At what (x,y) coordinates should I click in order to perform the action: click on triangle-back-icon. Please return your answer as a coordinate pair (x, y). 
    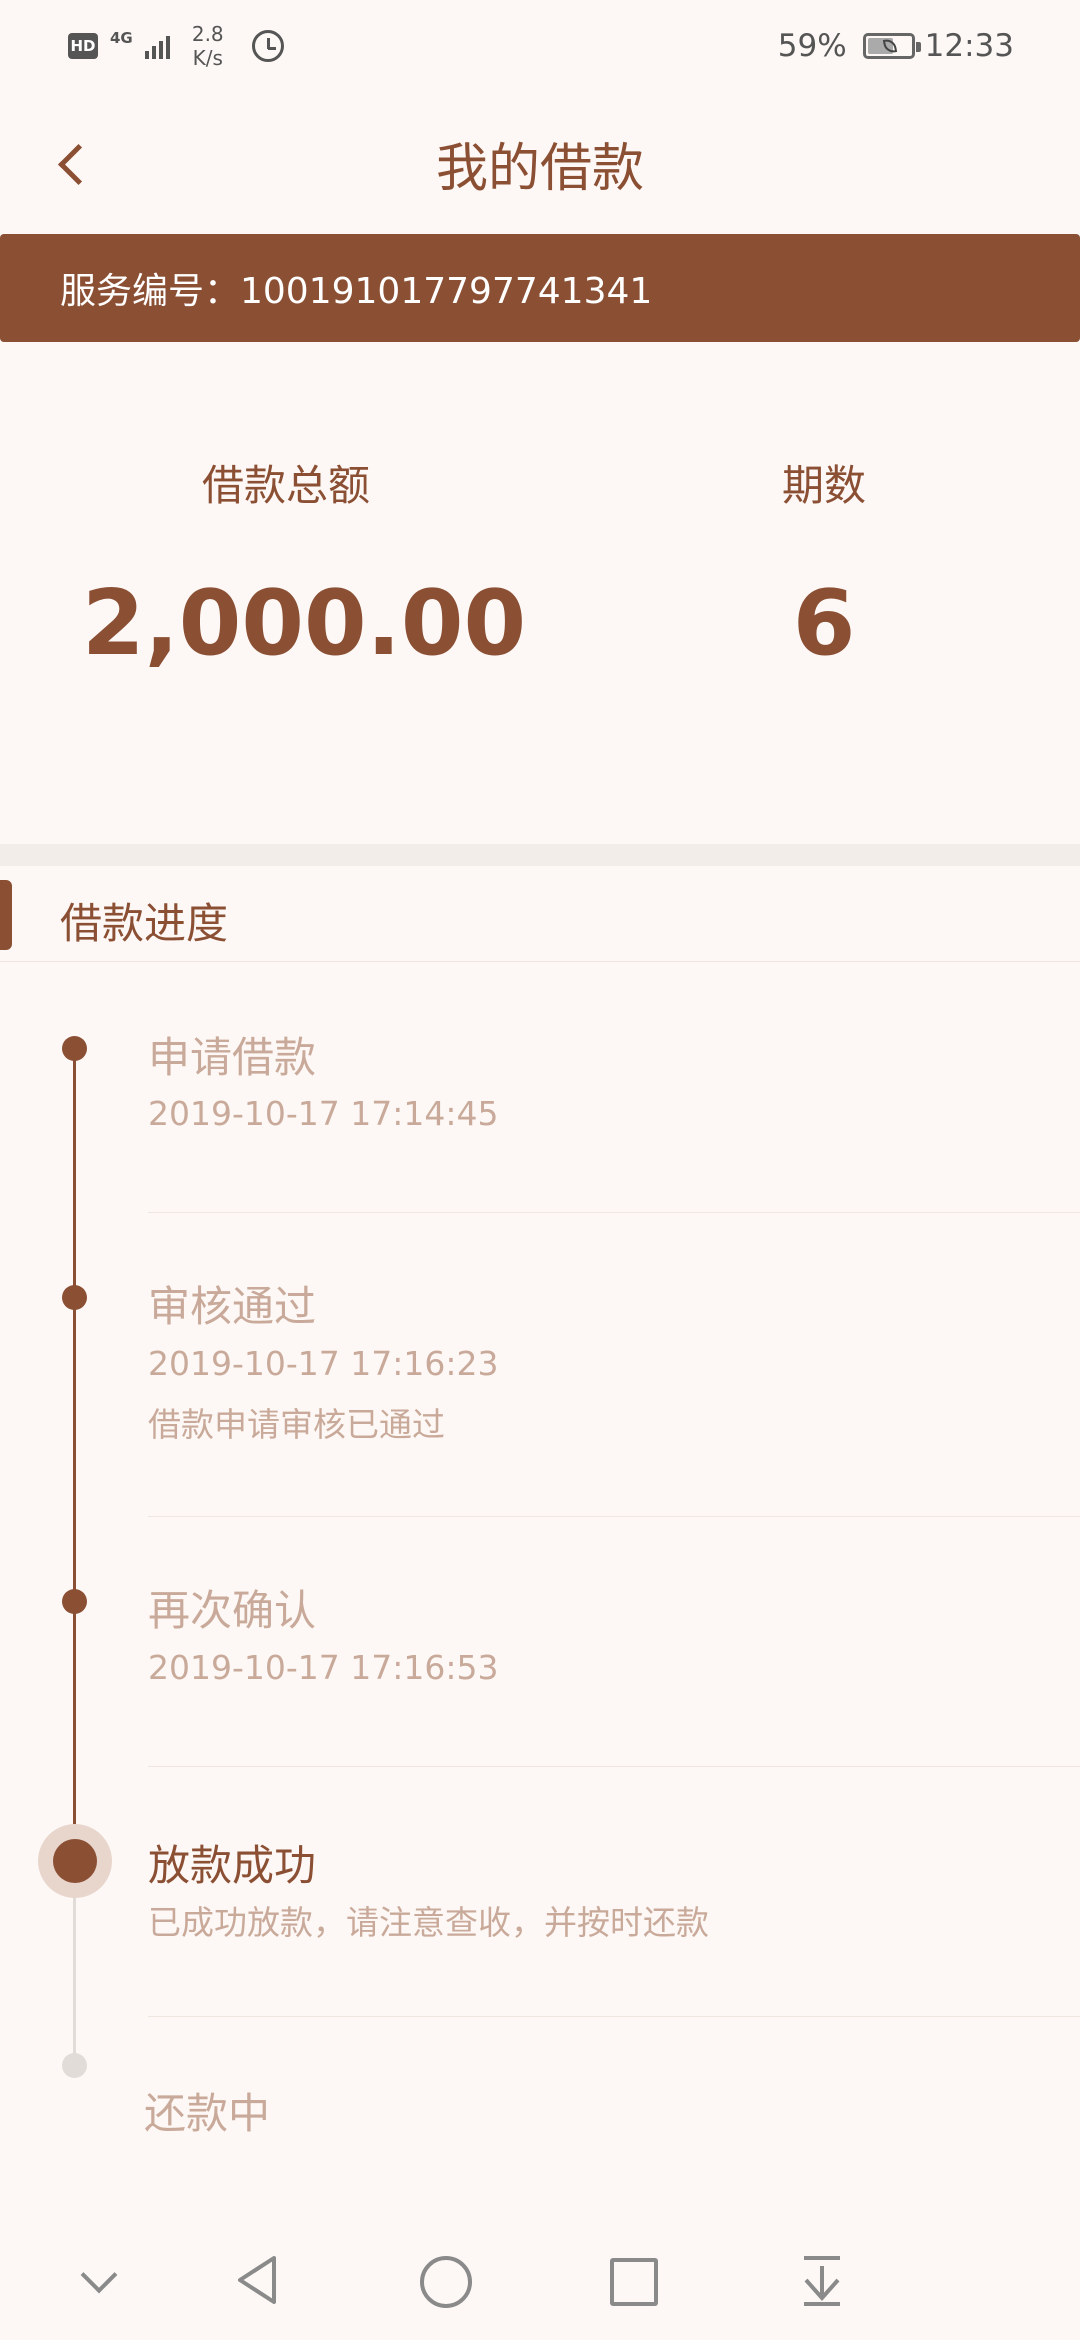
    Looking at the image, I should click on (258, 2280).